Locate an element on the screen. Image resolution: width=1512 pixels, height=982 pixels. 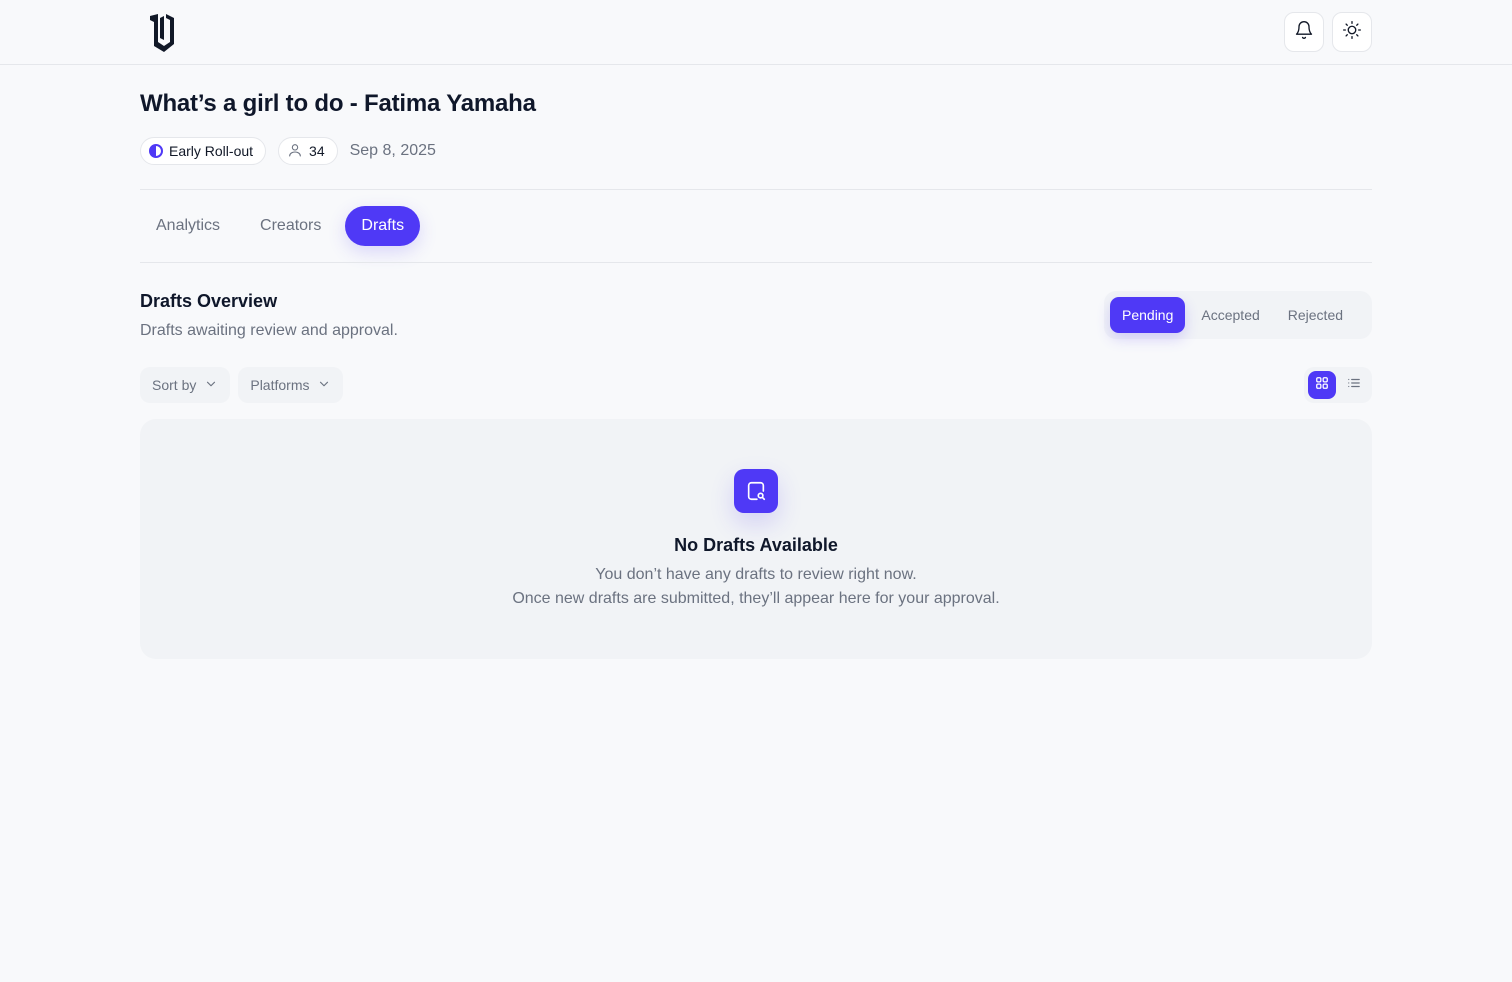
tab-bar: Analytics Creators Drafts is located at coordinates (280, 226).